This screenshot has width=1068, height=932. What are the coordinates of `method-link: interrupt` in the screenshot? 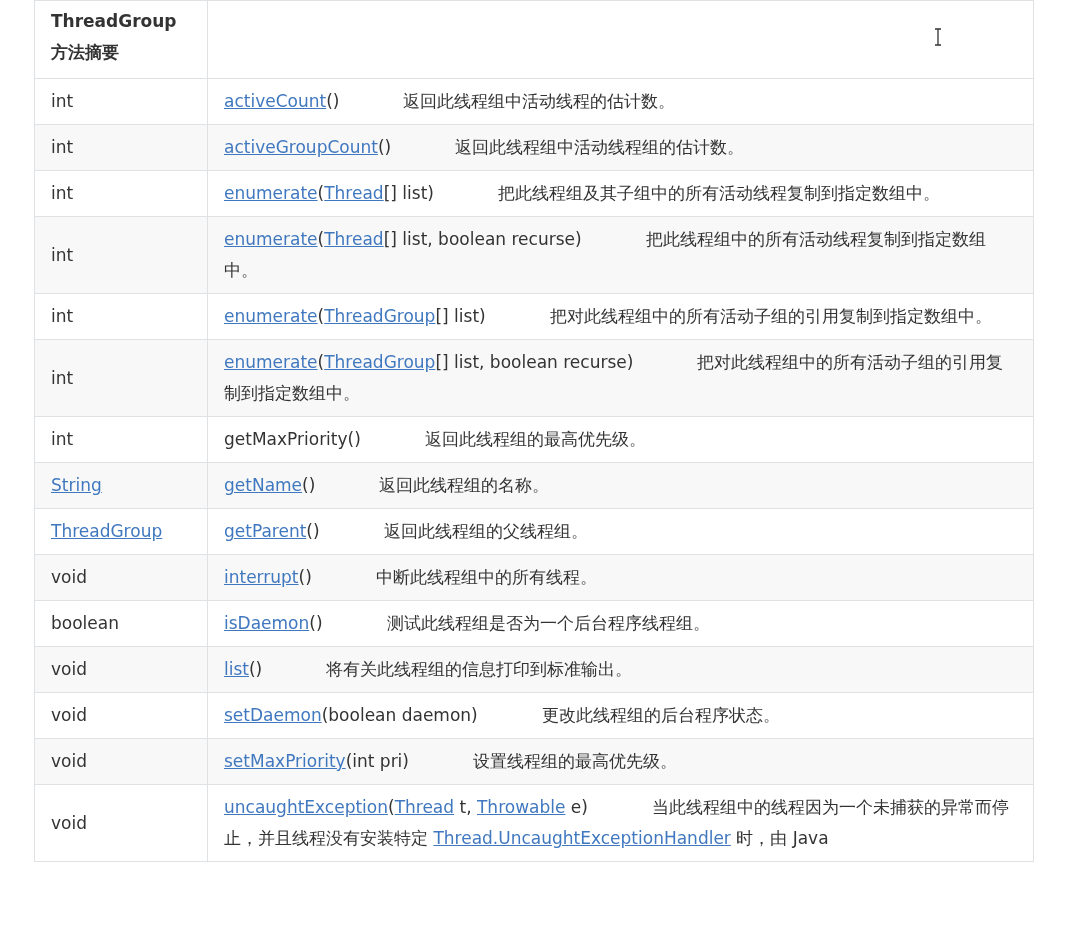 It's located at (261, 577).